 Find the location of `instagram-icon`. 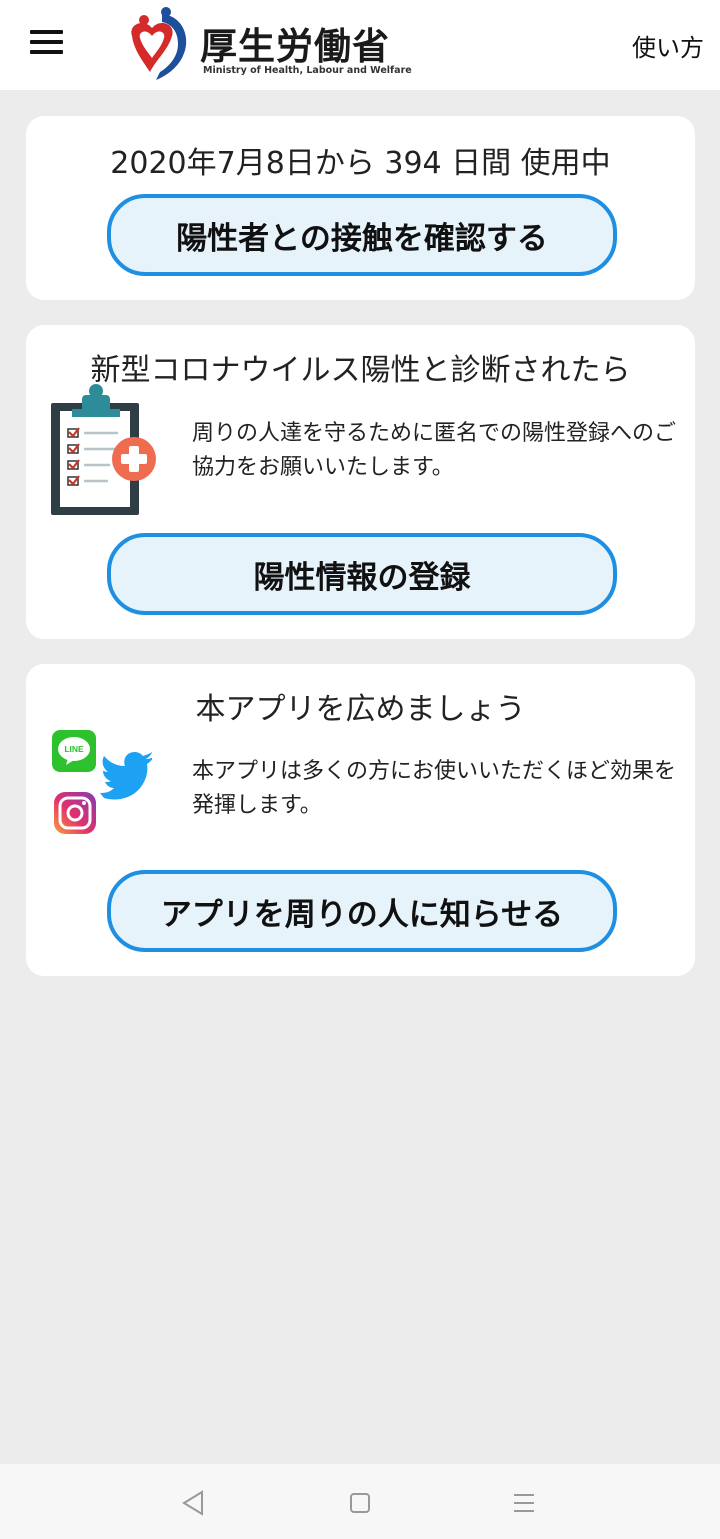

instagram-icon is located at coordinates (75, 813).